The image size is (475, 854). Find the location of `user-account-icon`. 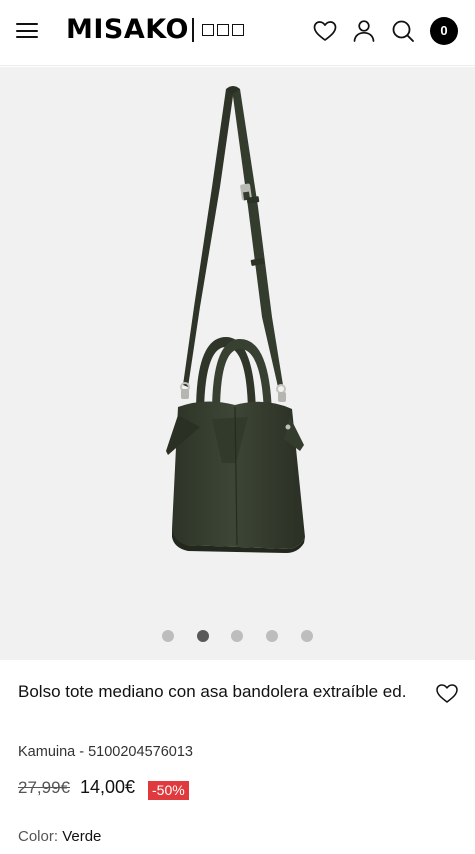

user-account-icon is located at coordinates (364, 31).